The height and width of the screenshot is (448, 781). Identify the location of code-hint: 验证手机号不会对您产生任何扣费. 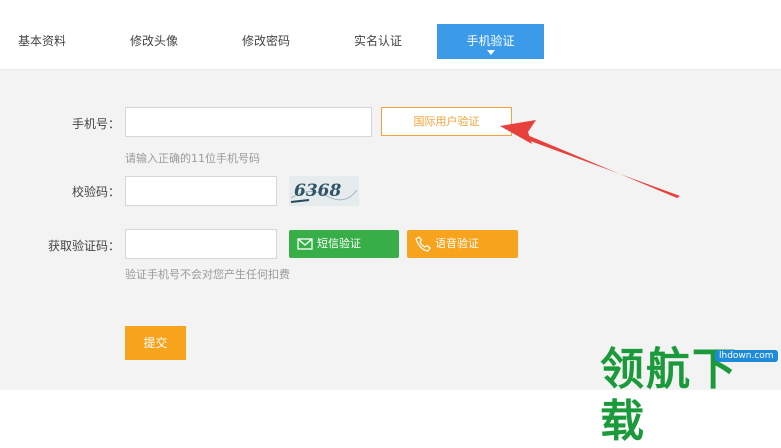
(207, 274).